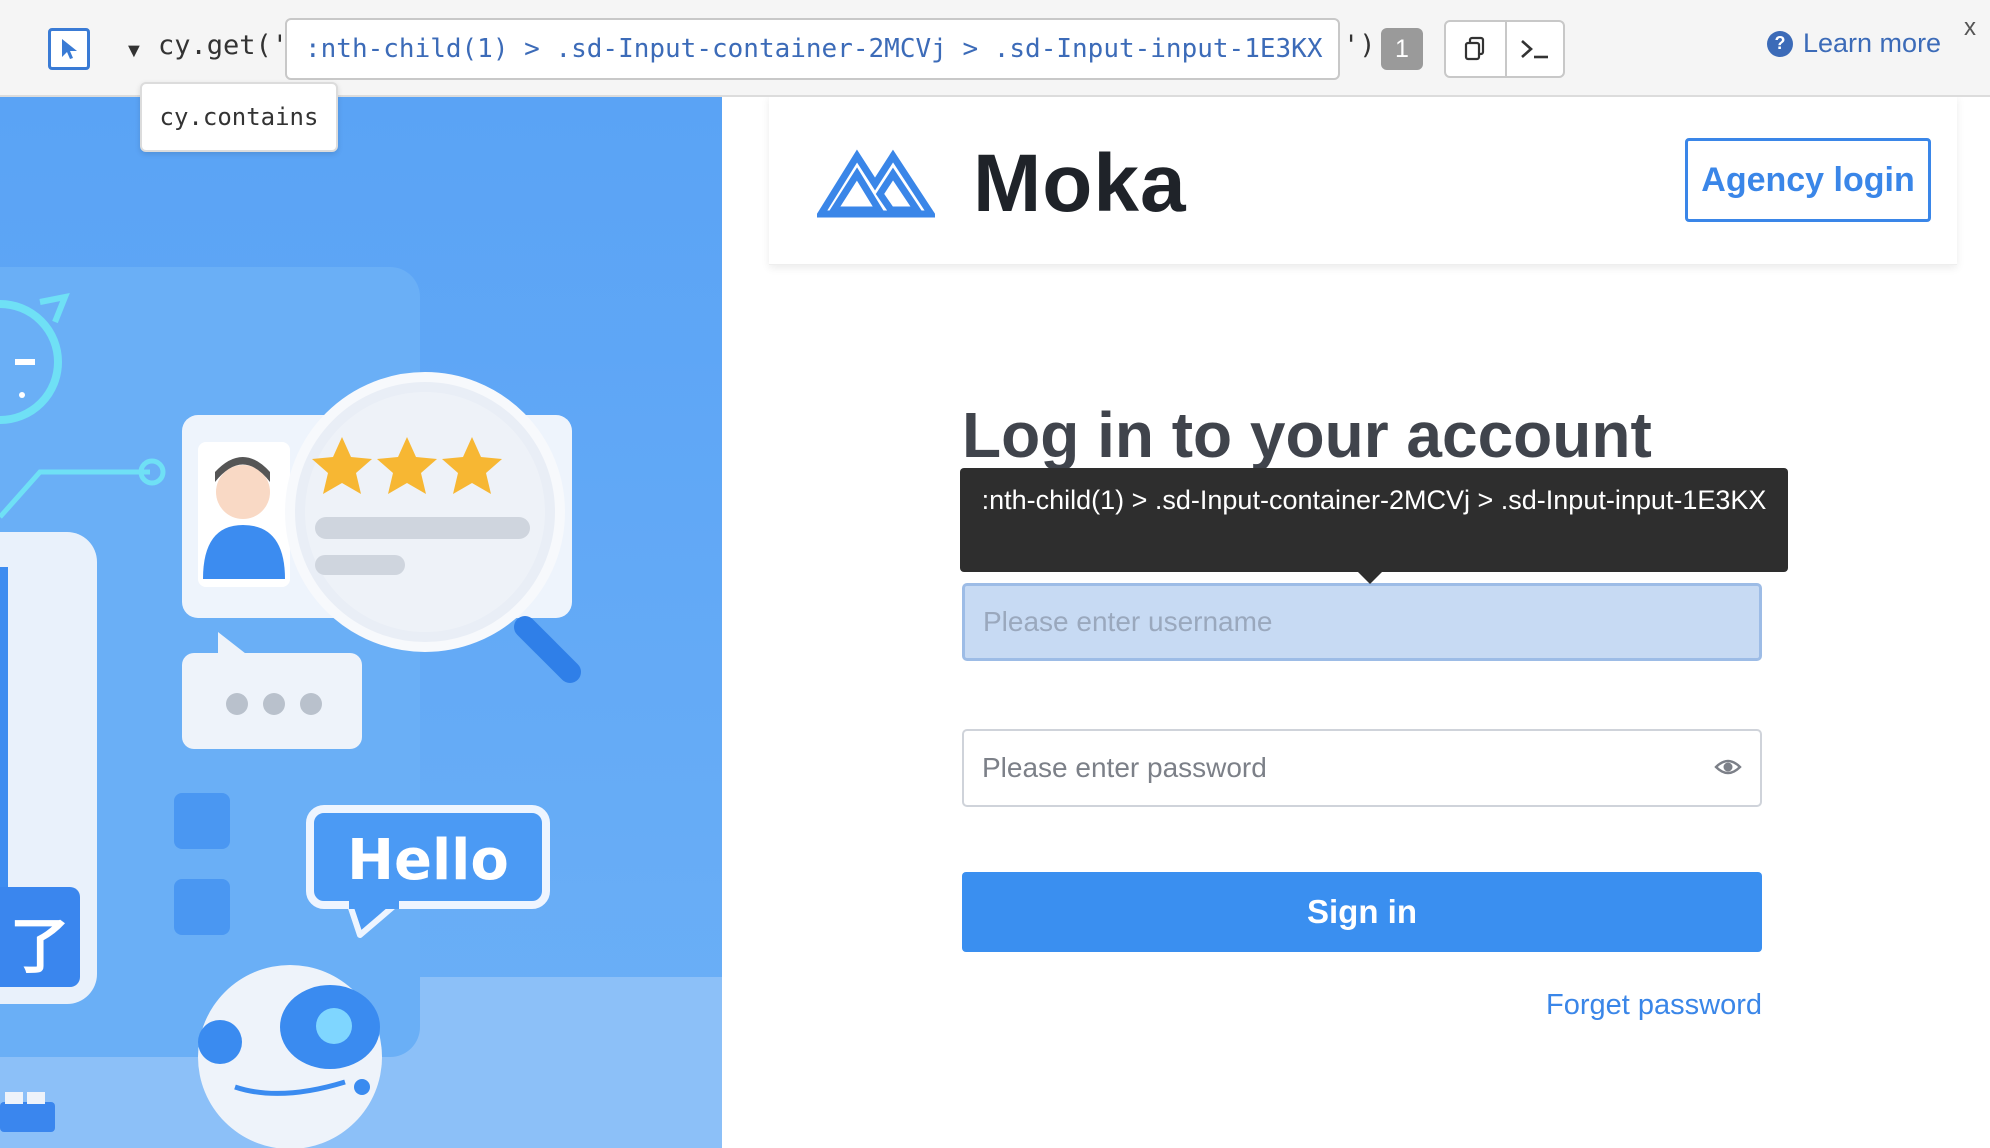 This screenshot has width=1990, height=1148. I want to click on selector-action-group, so click(1504, 49).